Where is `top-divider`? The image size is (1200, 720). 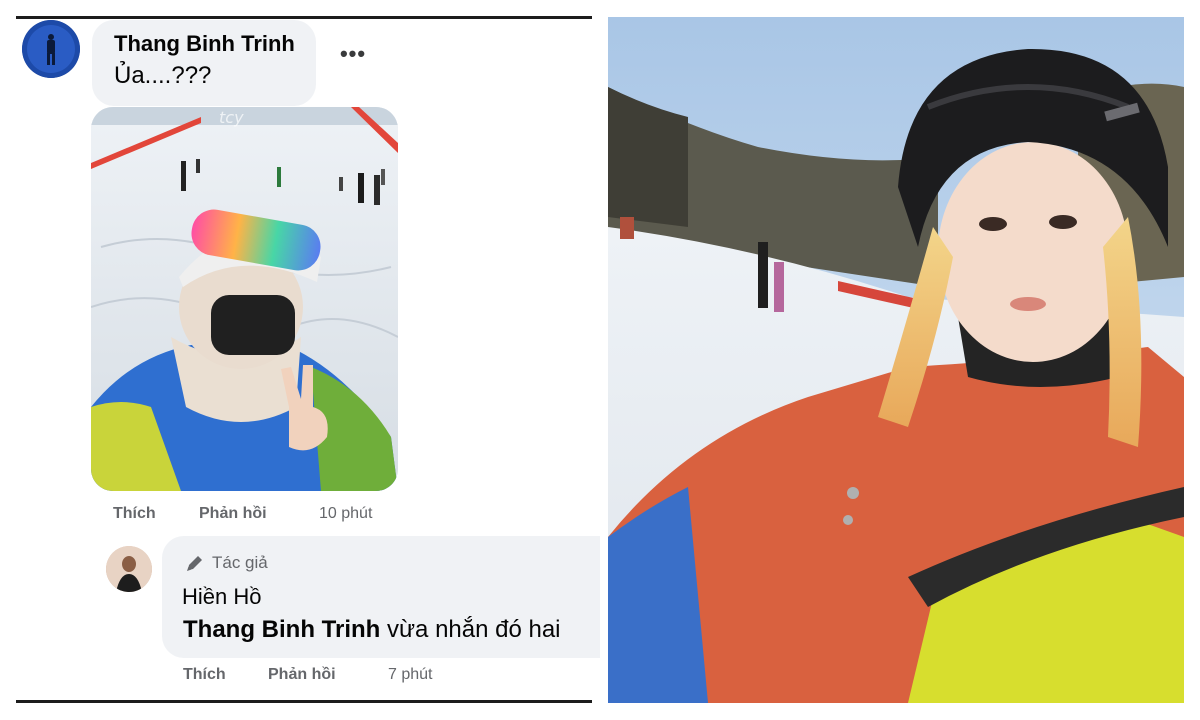
top-divider is located at coordinates (304, 17).